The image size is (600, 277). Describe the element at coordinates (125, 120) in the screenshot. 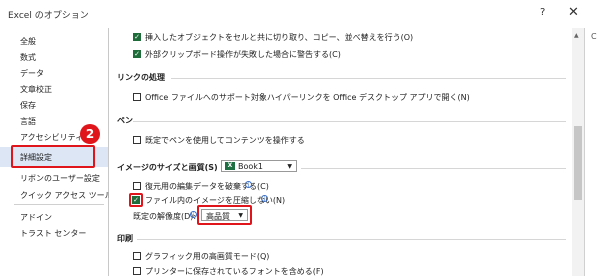

I see `pen-heading: ペン` at that location.